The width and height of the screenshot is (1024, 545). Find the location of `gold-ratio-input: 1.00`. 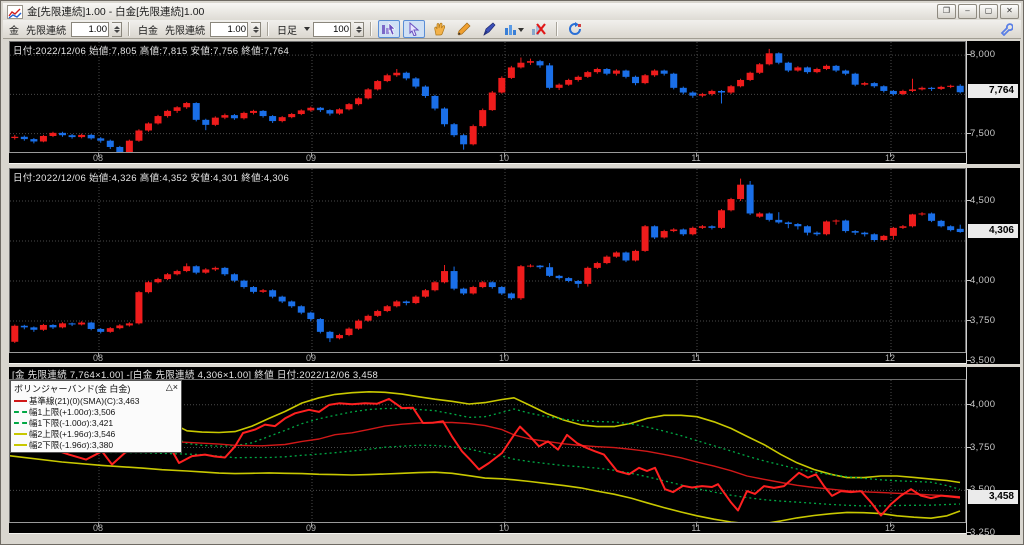

gold-ratio-input: 1.00 is located at coordinates (90, 29).